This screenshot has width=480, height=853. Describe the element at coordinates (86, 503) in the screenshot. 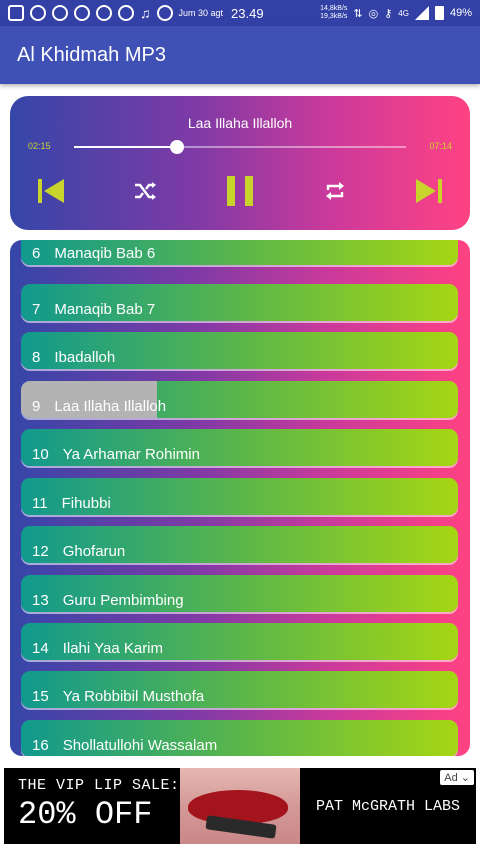

I see `track-title: Fihubbi` at that location.